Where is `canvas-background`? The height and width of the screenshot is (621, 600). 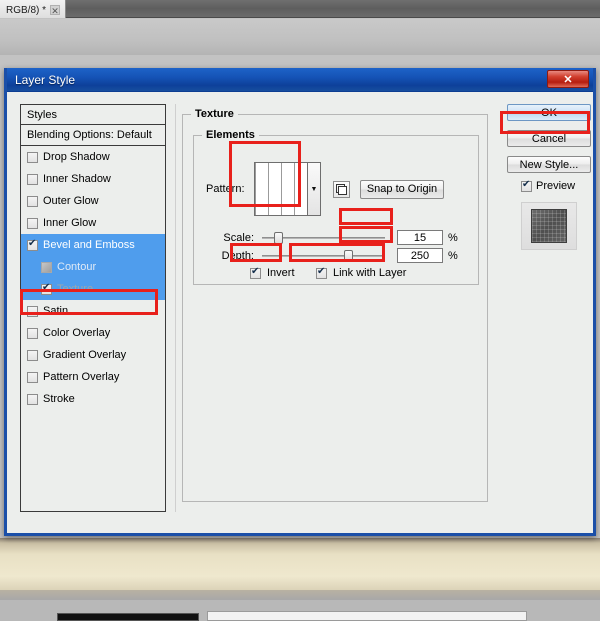 canvas-background is located at coordinates (300, 569).